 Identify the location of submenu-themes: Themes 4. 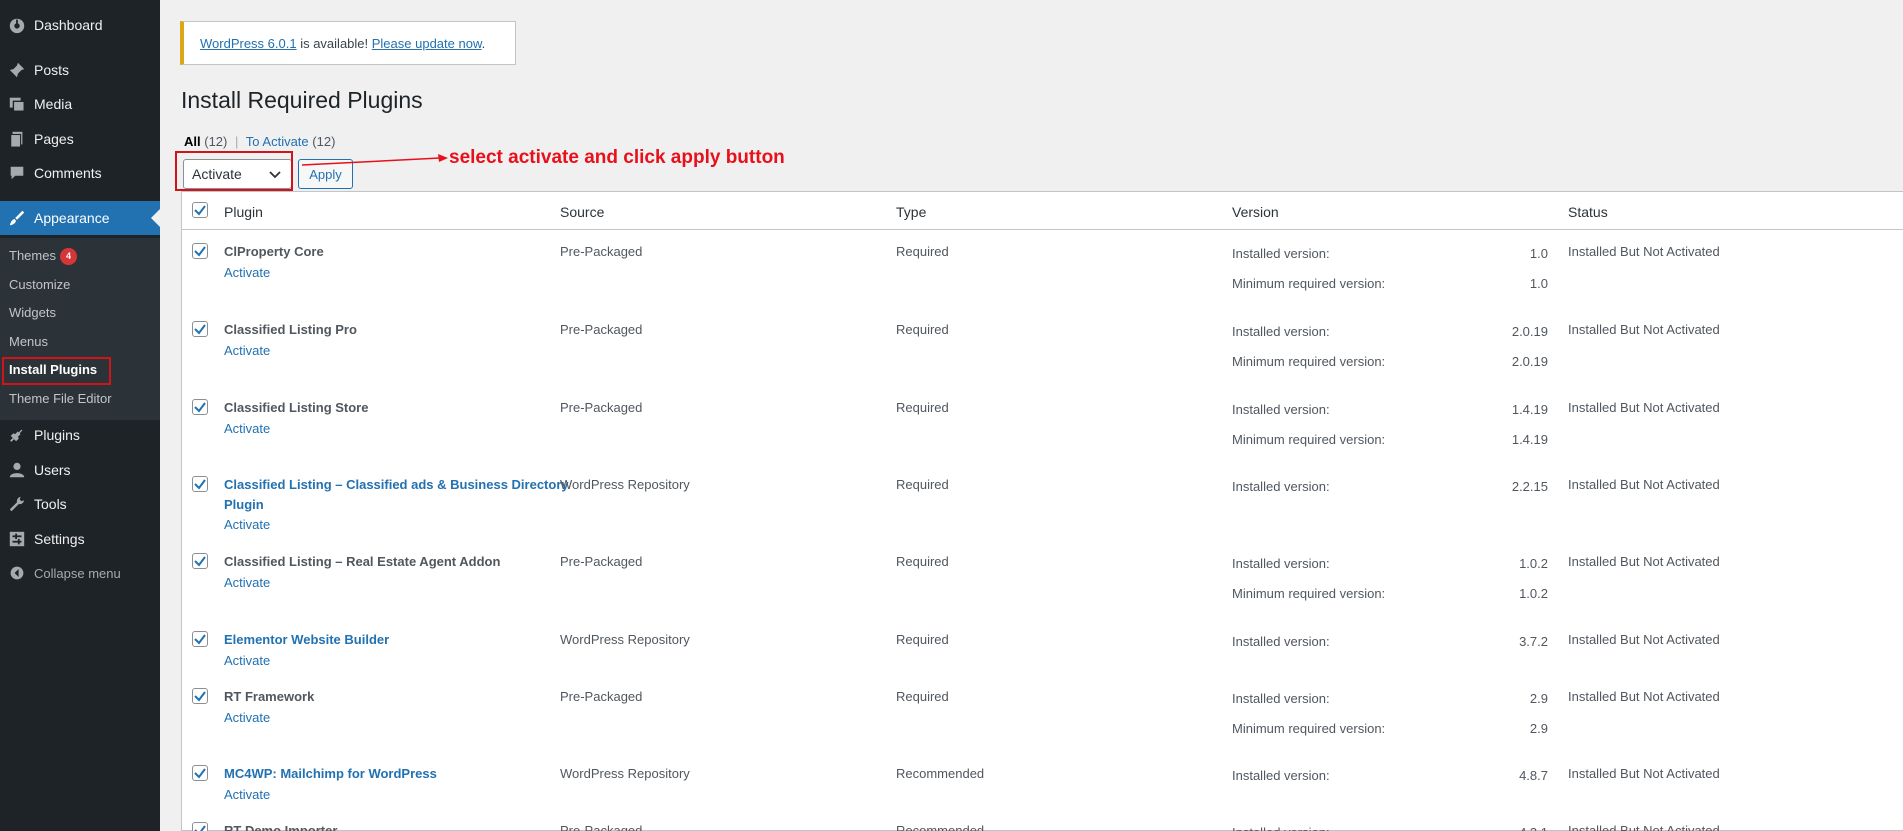
(43, 257).